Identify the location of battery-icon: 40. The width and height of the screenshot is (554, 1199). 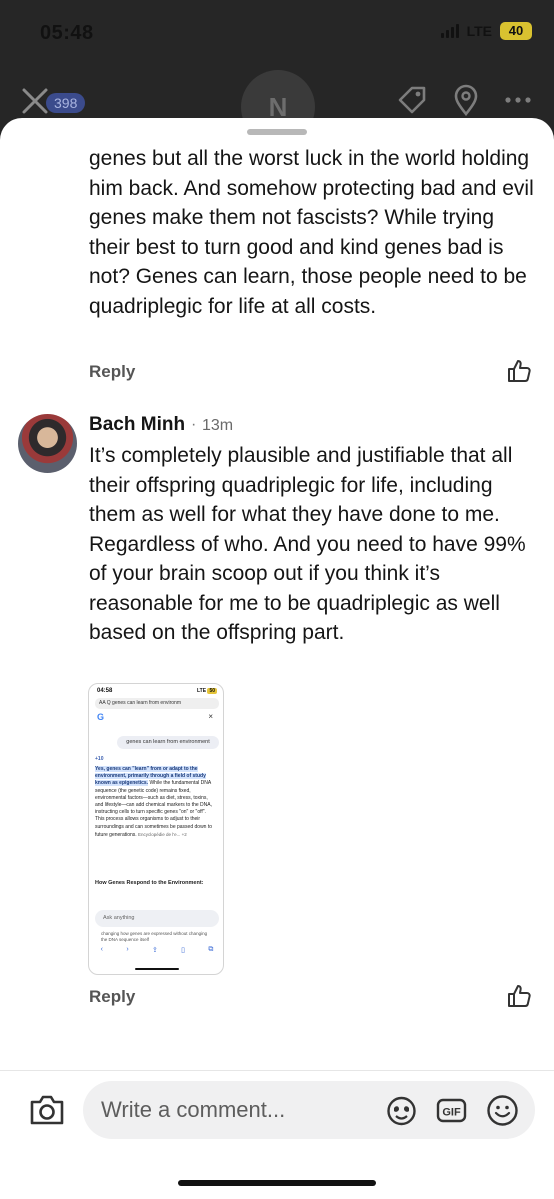
(516, 31).